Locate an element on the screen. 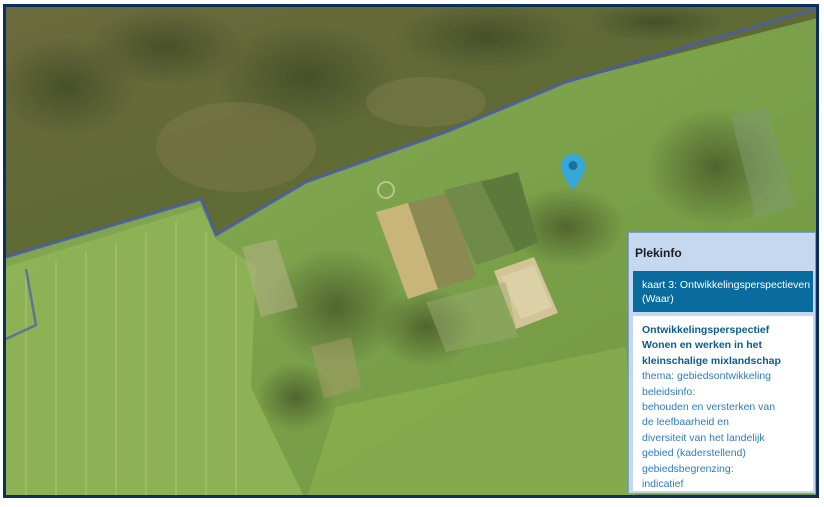 The image size is (824, 507). map-pin-icon is located at coordinates (573, 172).